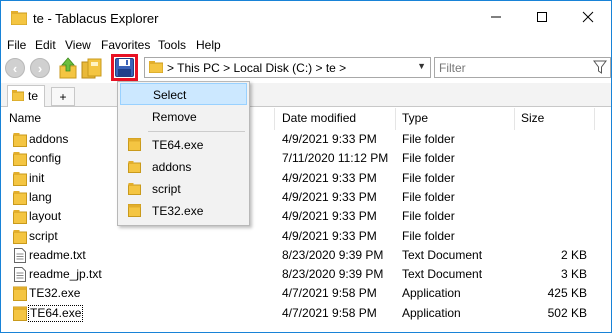 This screenshot has height=333, width=612. I want to click on menu-separator, so click(196, 131).